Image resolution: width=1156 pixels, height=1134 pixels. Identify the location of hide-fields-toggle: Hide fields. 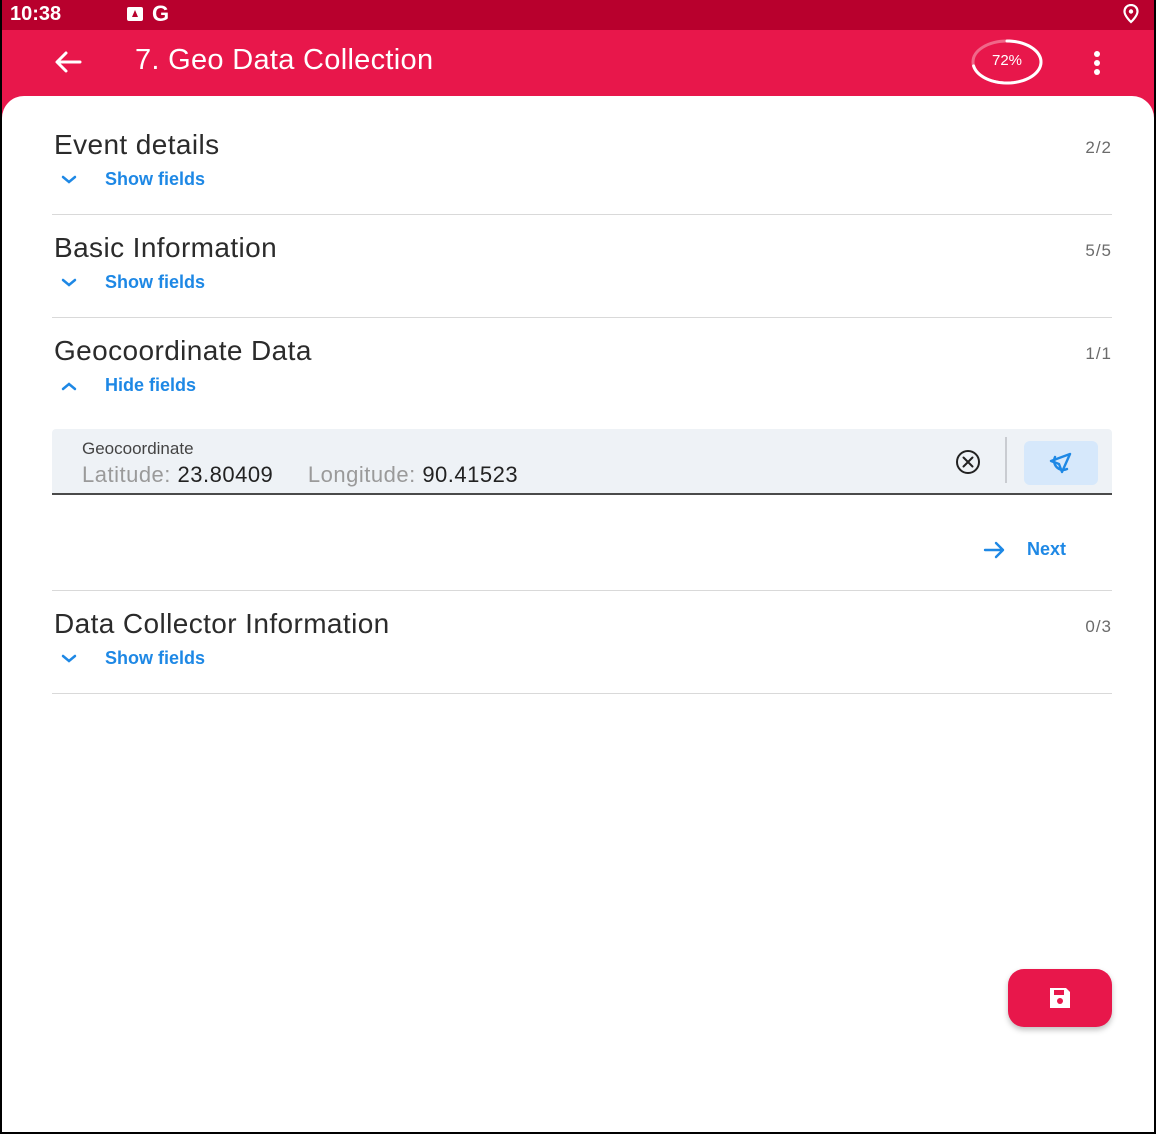
(128, 385).